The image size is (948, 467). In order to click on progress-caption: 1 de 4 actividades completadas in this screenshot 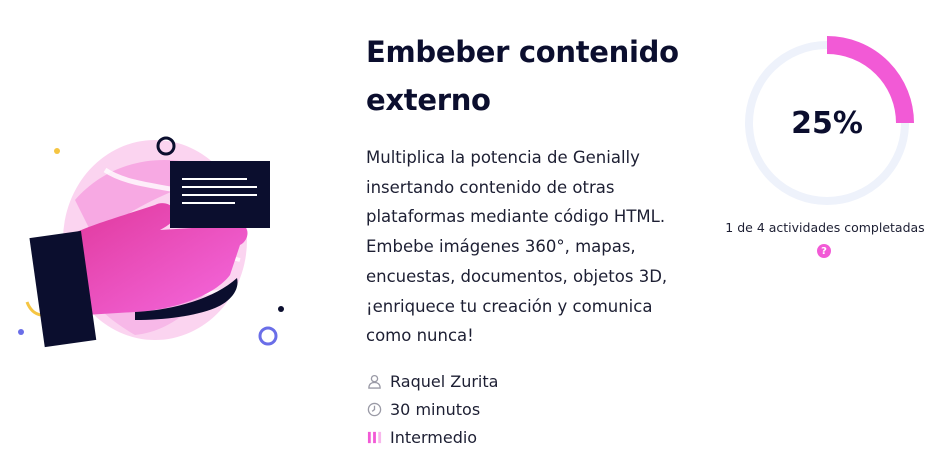, I will do `click(825, 227)`.